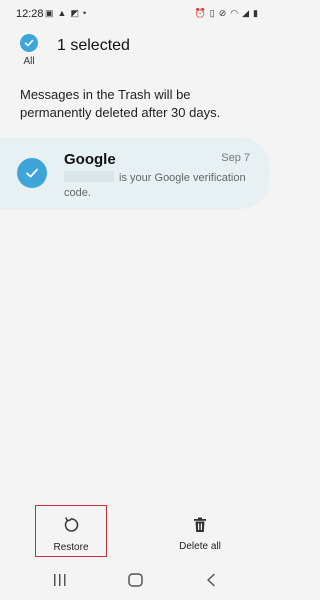 The height and width of the screenshot is (600, 320). What do you see at coordinates (93, 45) in the screenshot?
I see `selected-count: 1 selected` at bounding box center [93, 45].